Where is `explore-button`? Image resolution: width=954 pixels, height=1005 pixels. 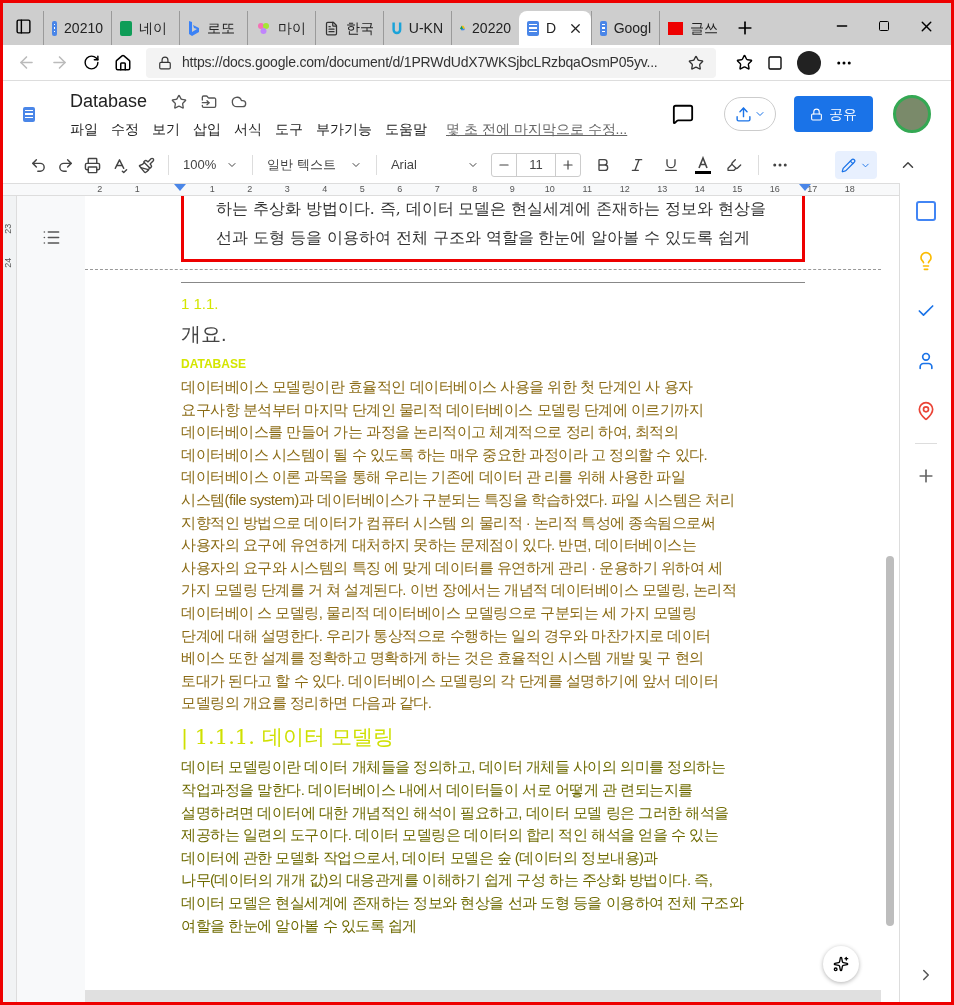 explore-button is located at coordinates (841, 964).